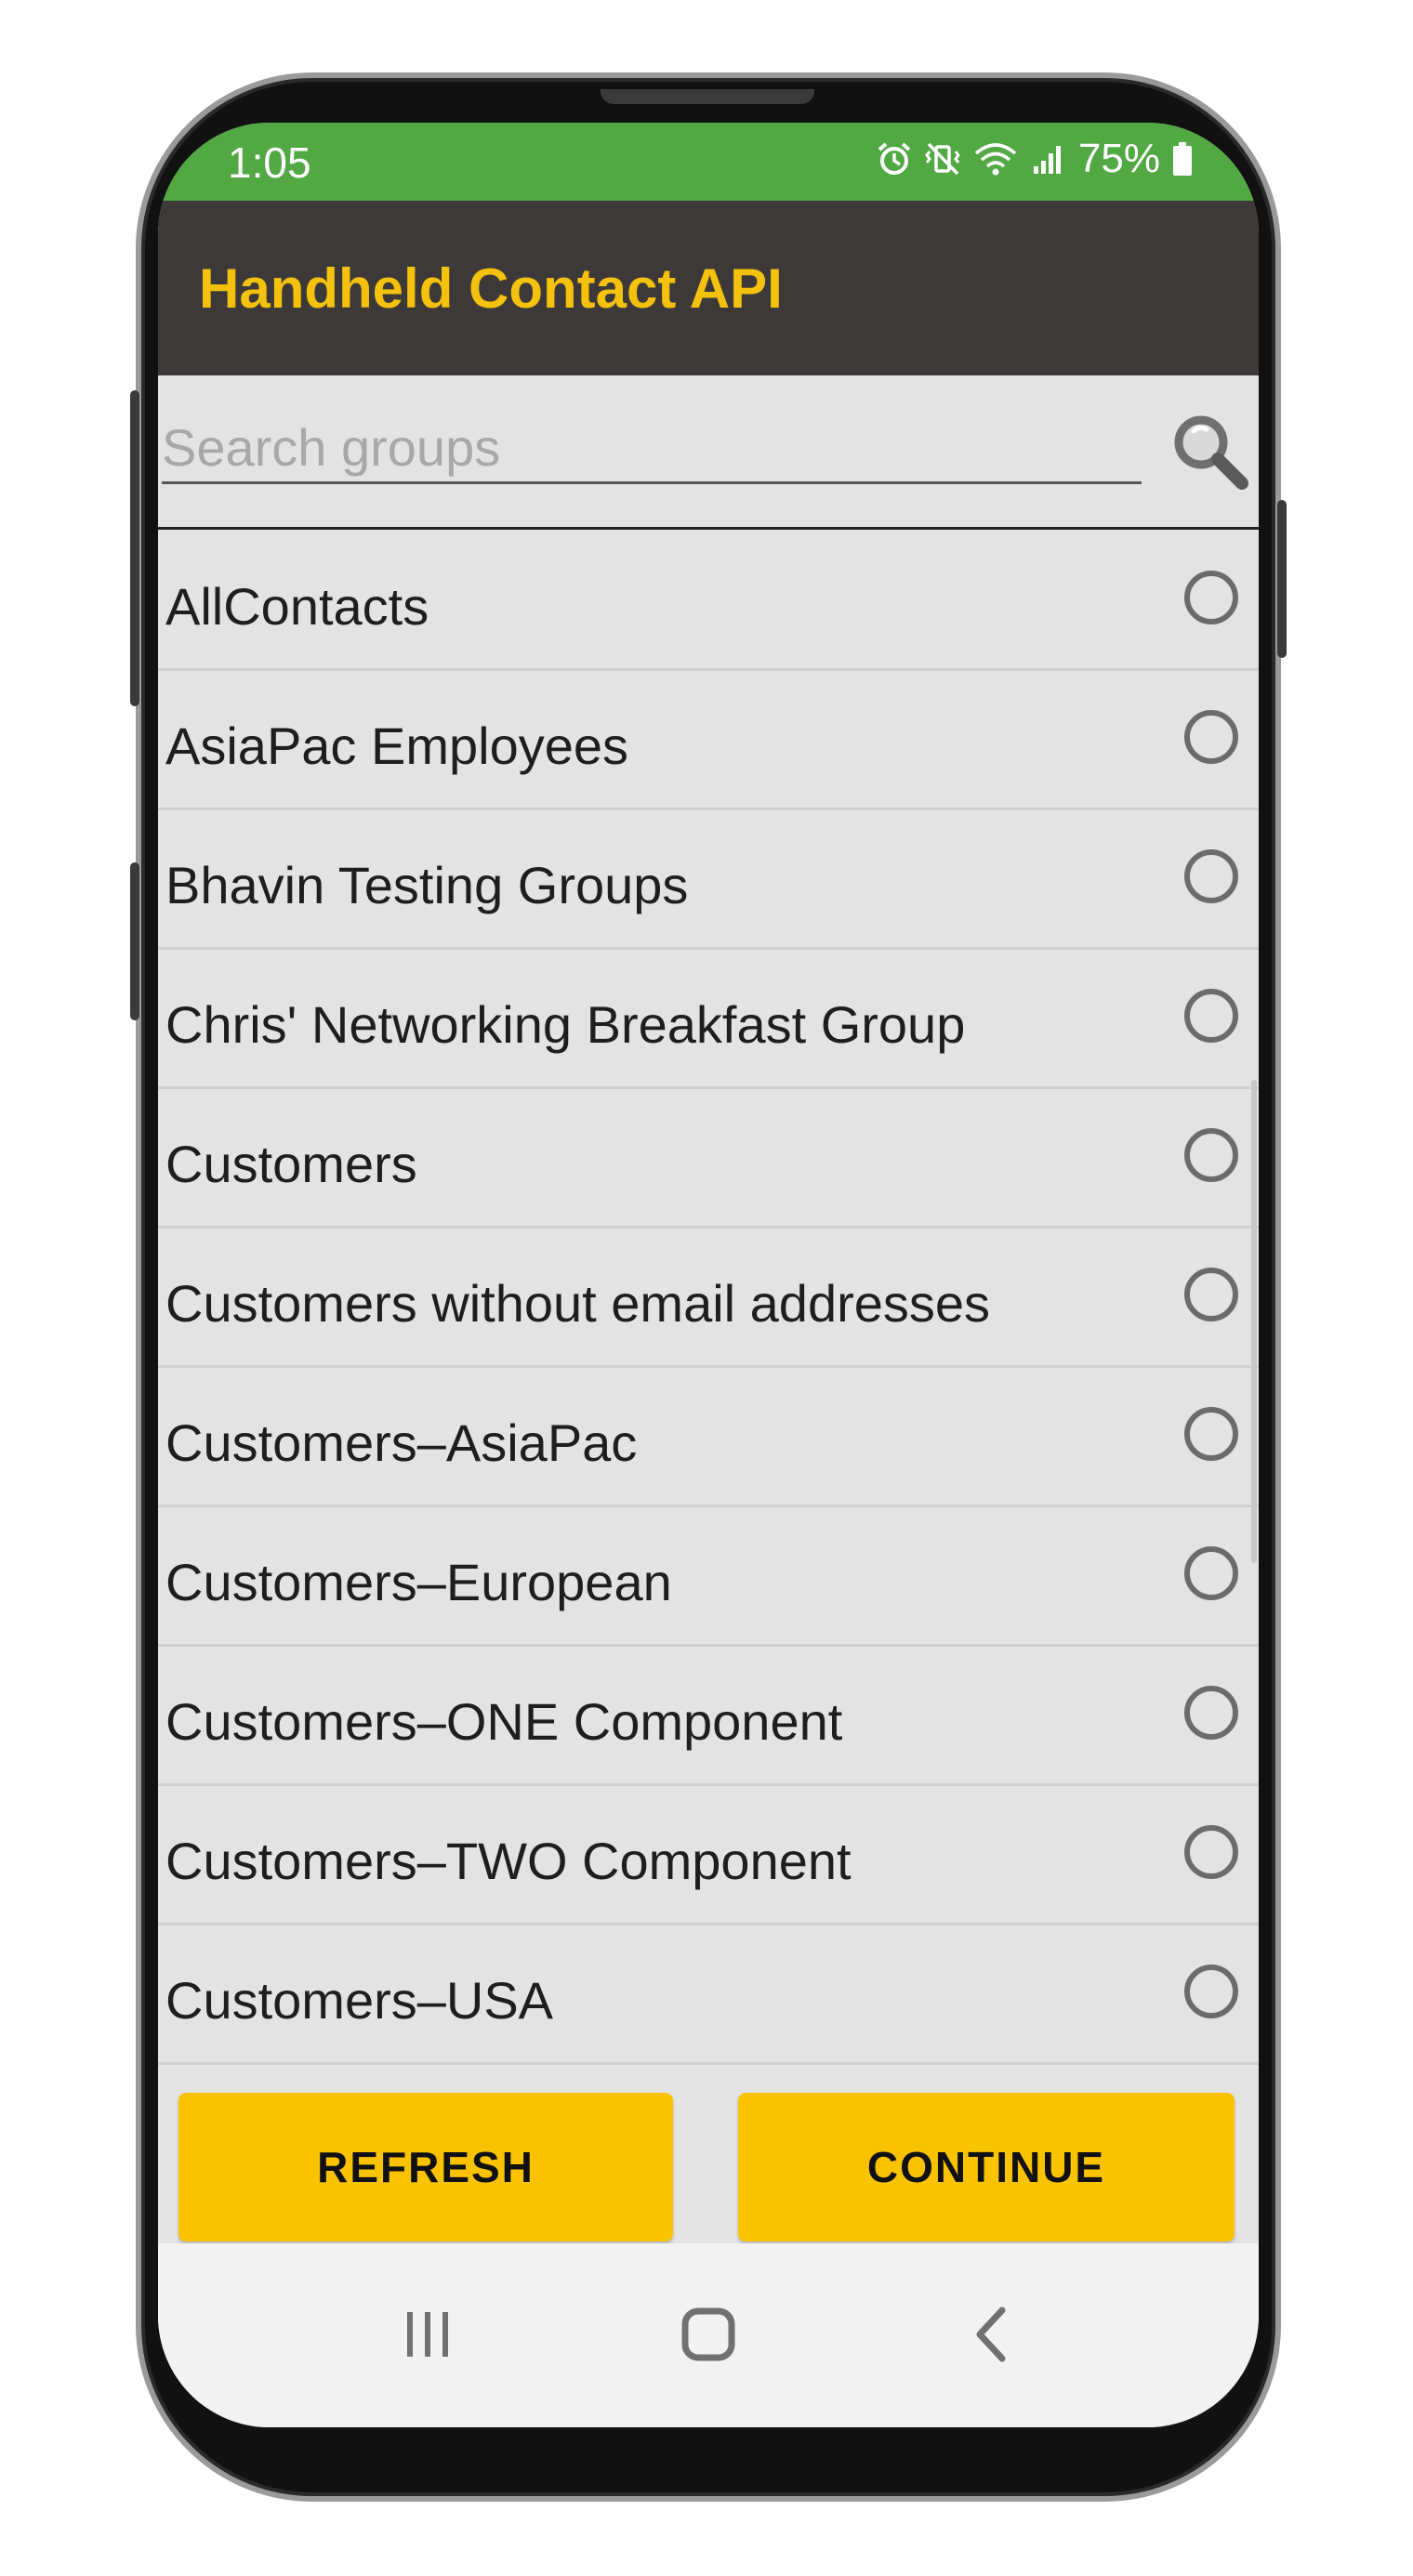  Describe the element at coordinates (565, 1024) in the screenshot. I see `group-label: Chris' Networking Breakfast Group` at that location.